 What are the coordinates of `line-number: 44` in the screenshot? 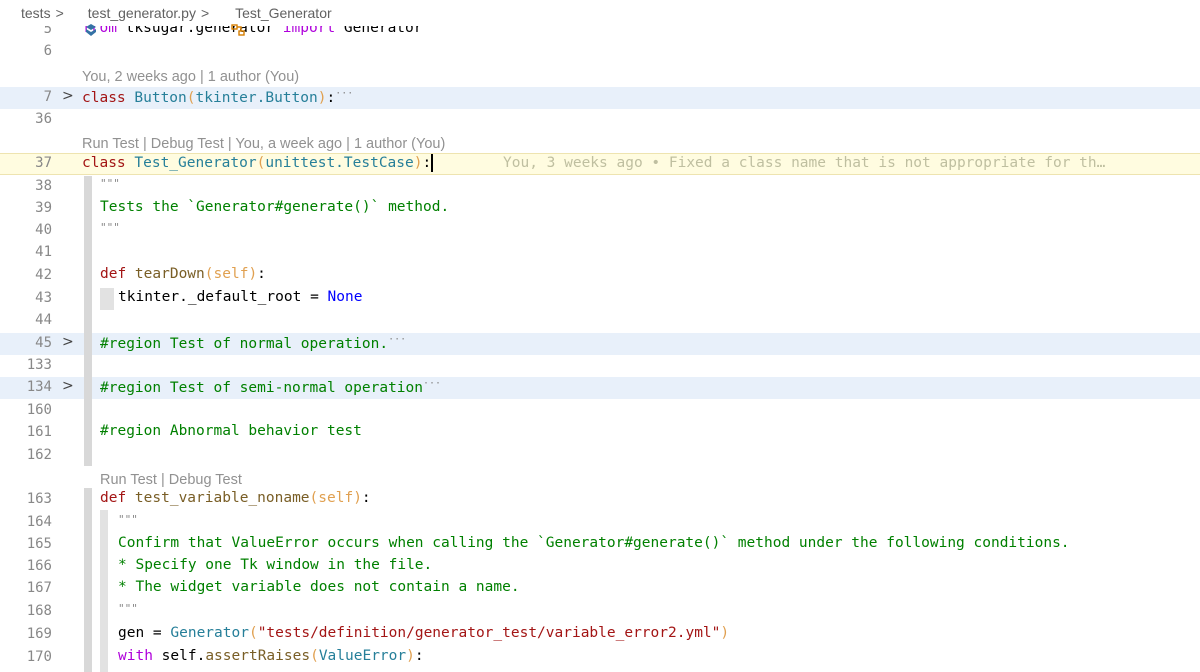 It's located at (43, 320).